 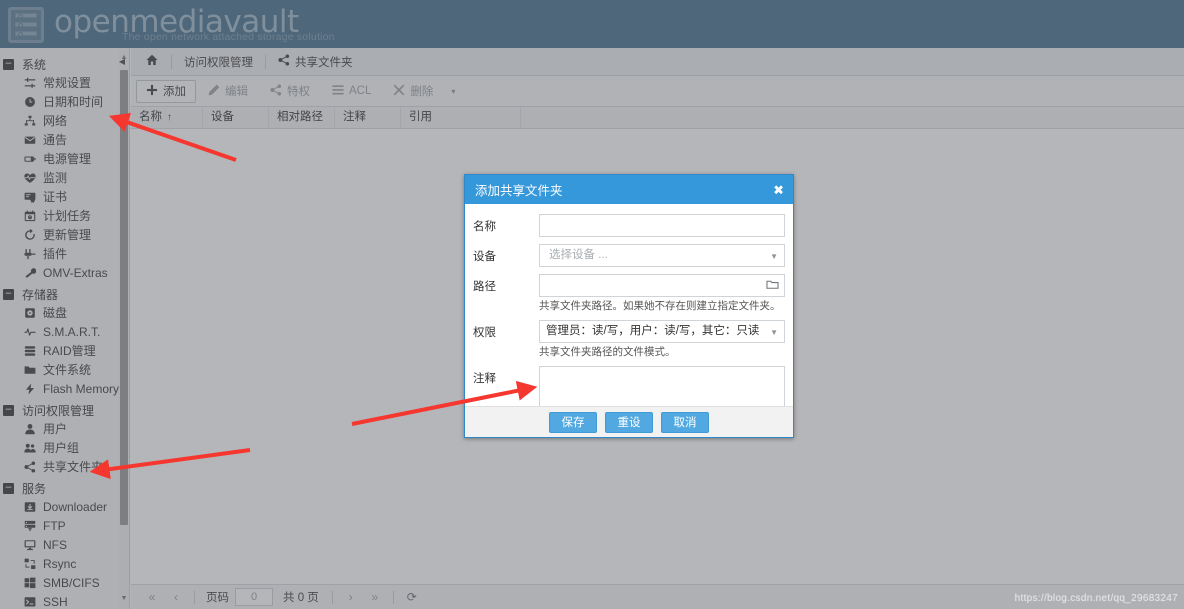 I want to click on form-row-权限: 权限 管理员：读/写，用户：读/写，其它：只读 ▼ 共享文件夹路径的文件模式。, so click(x=629, y=339).